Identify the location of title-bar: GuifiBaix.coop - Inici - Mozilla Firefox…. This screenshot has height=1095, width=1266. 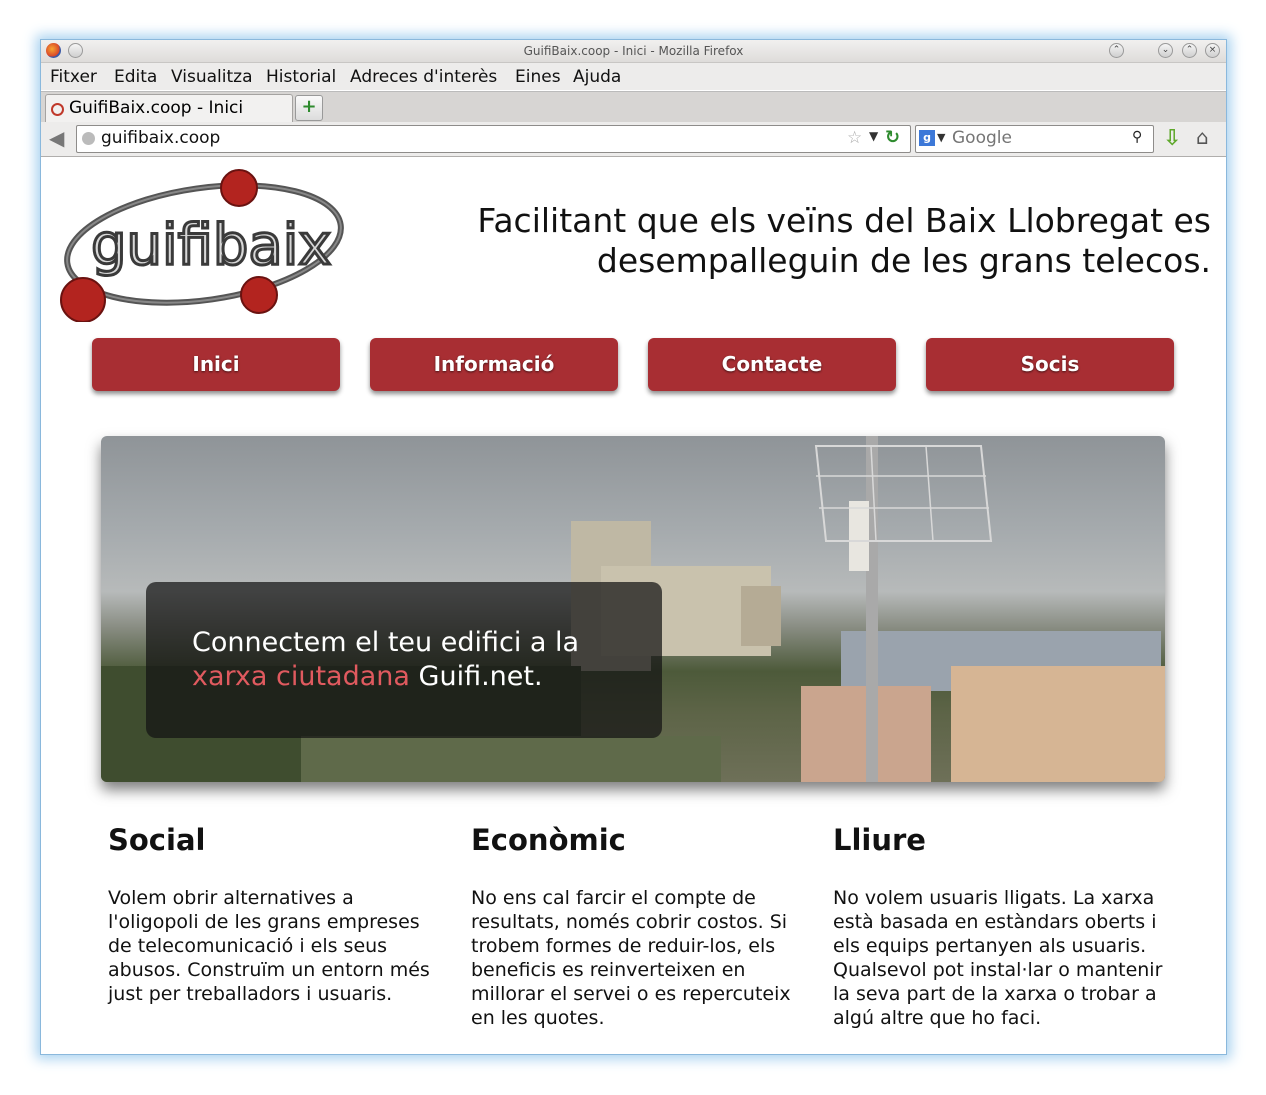
(633, 51).